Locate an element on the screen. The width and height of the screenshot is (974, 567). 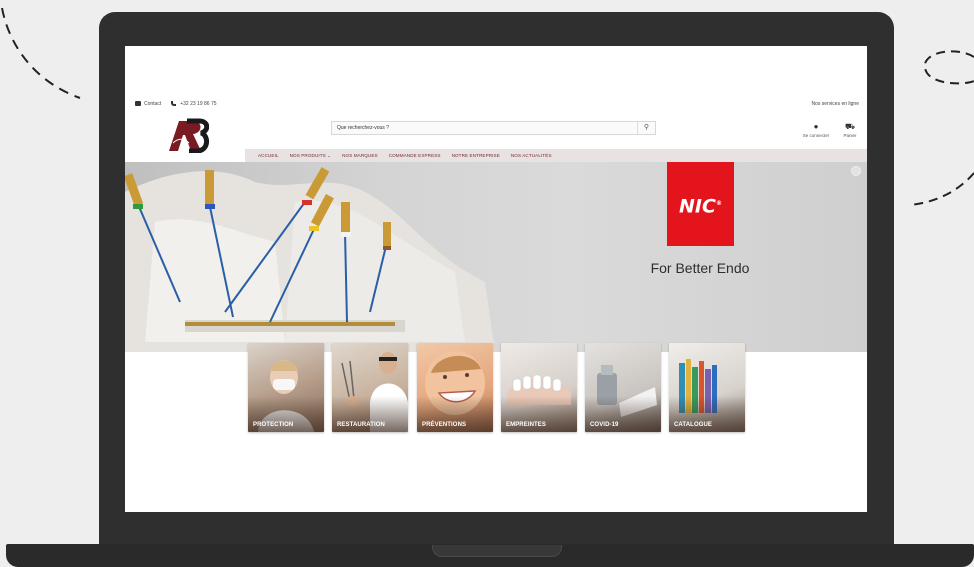
hero-tagline: For Better Endo is located at coordinates (700, 268).